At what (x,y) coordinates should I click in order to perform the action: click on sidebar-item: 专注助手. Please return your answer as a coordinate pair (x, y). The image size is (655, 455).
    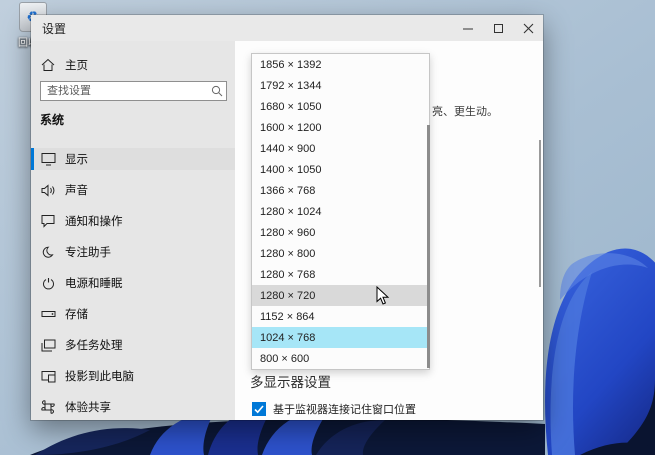
    Looking at the image, I should click on (133, 252).